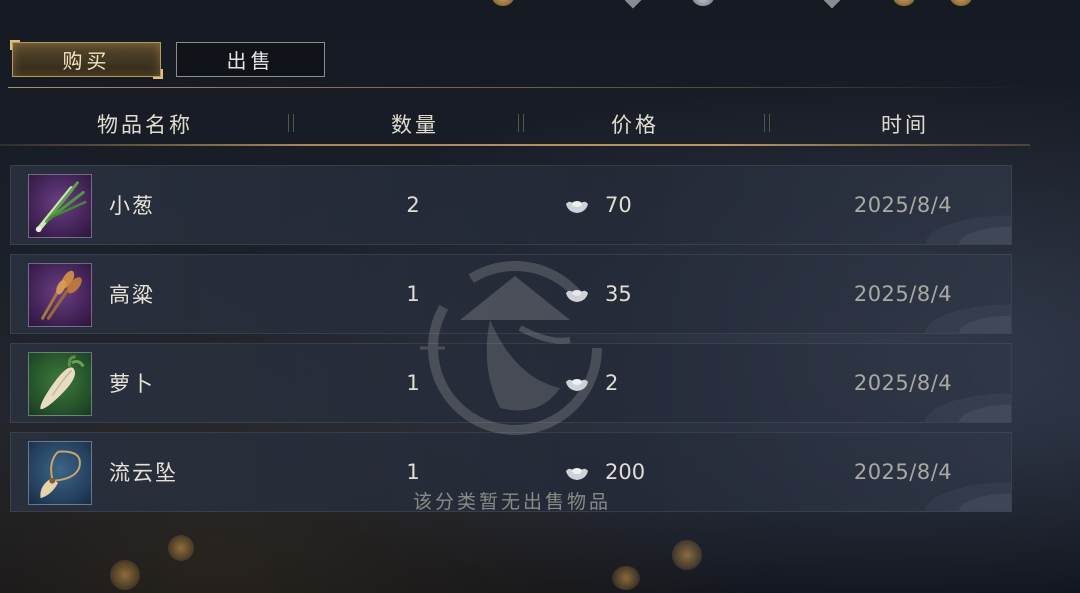 The width and height of the screenshot is (1080, 593). What do you see at coordinates (598, 294) in the screenshot?
I see `item-price: 35` at bounding box center [598, 294].